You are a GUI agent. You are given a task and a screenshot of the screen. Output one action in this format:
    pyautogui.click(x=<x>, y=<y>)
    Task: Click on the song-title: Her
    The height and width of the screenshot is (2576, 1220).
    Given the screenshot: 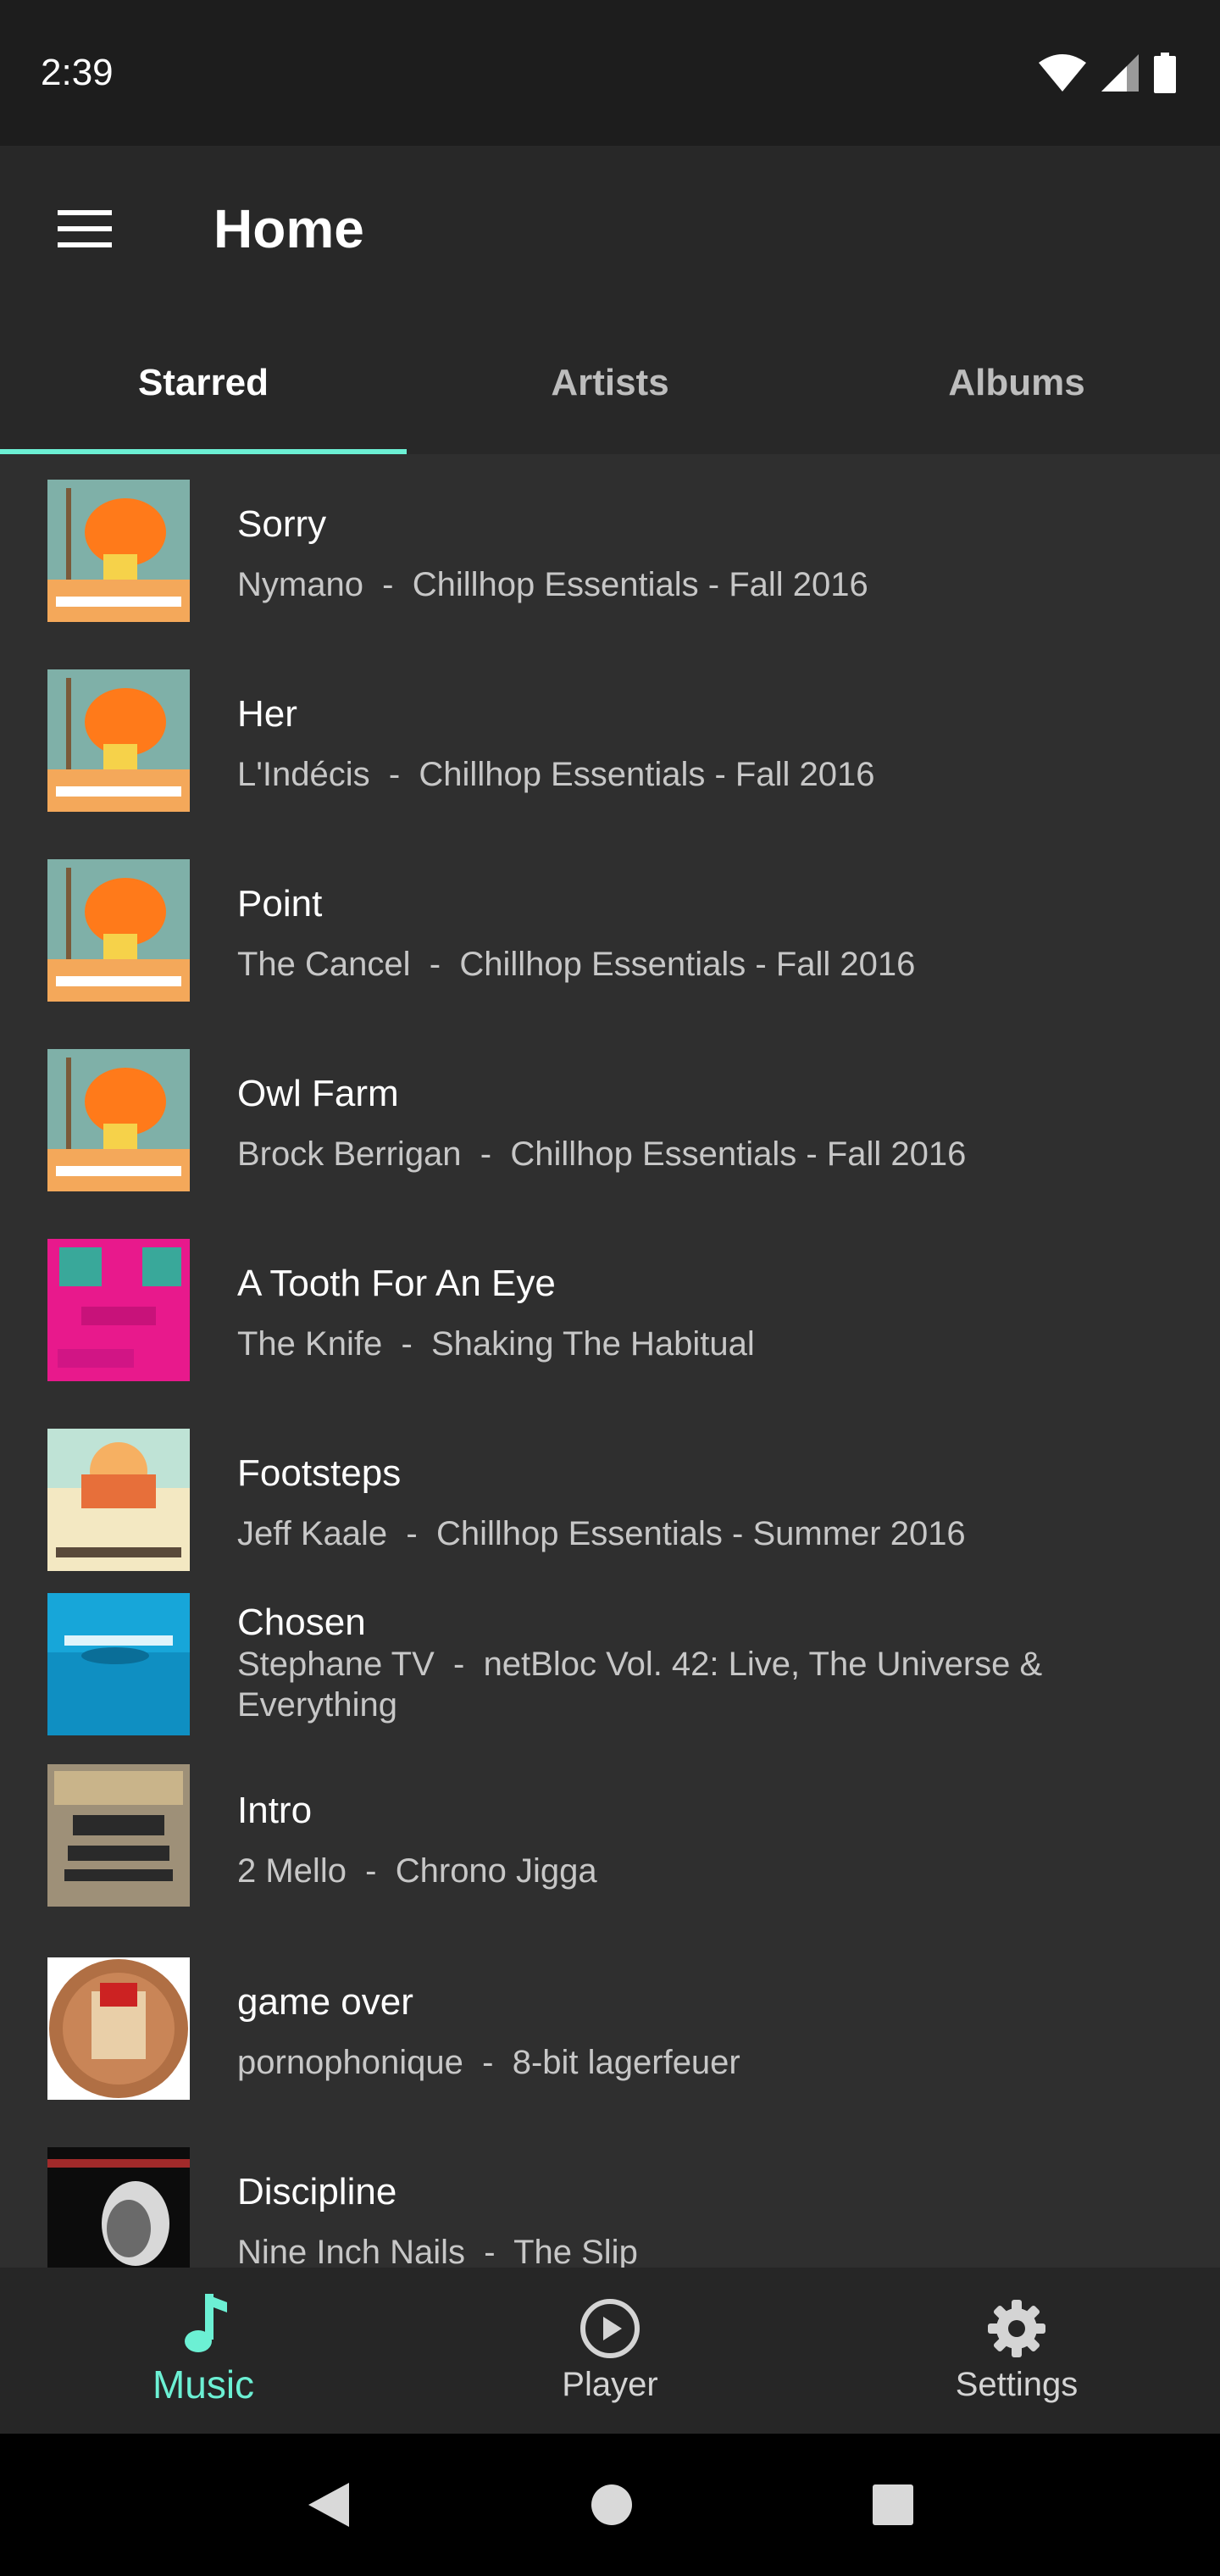 What is the action you would take?
    pyautogui.click(x=267, y=714)
    